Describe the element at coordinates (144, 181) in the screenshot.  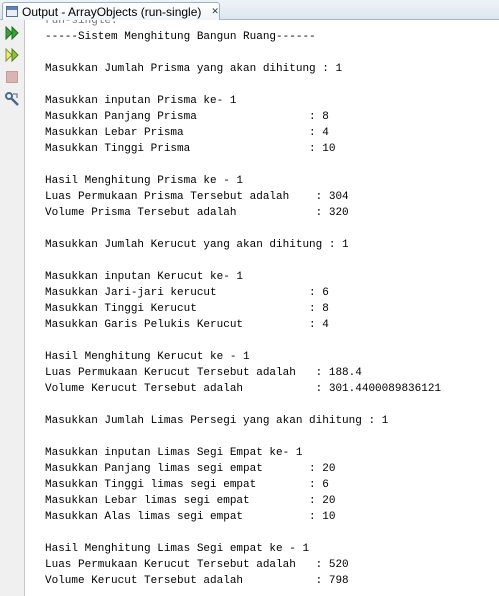
I see `console-line: Hasil Menghitung Prisma ke - 1` at that location.